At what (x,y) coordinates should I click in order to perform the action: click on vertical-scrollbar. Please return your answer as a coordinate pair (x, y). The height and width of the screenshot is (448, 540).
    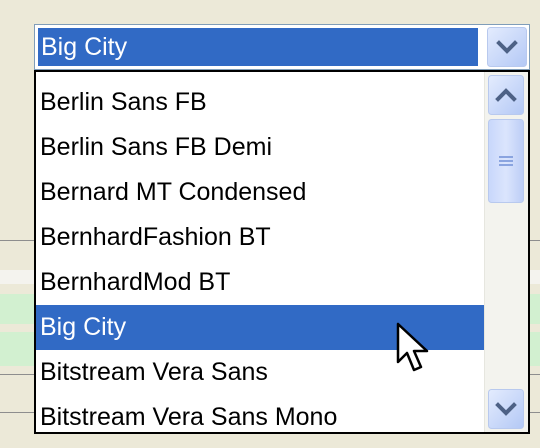
    Looking at the image, I should click on (506, 252).